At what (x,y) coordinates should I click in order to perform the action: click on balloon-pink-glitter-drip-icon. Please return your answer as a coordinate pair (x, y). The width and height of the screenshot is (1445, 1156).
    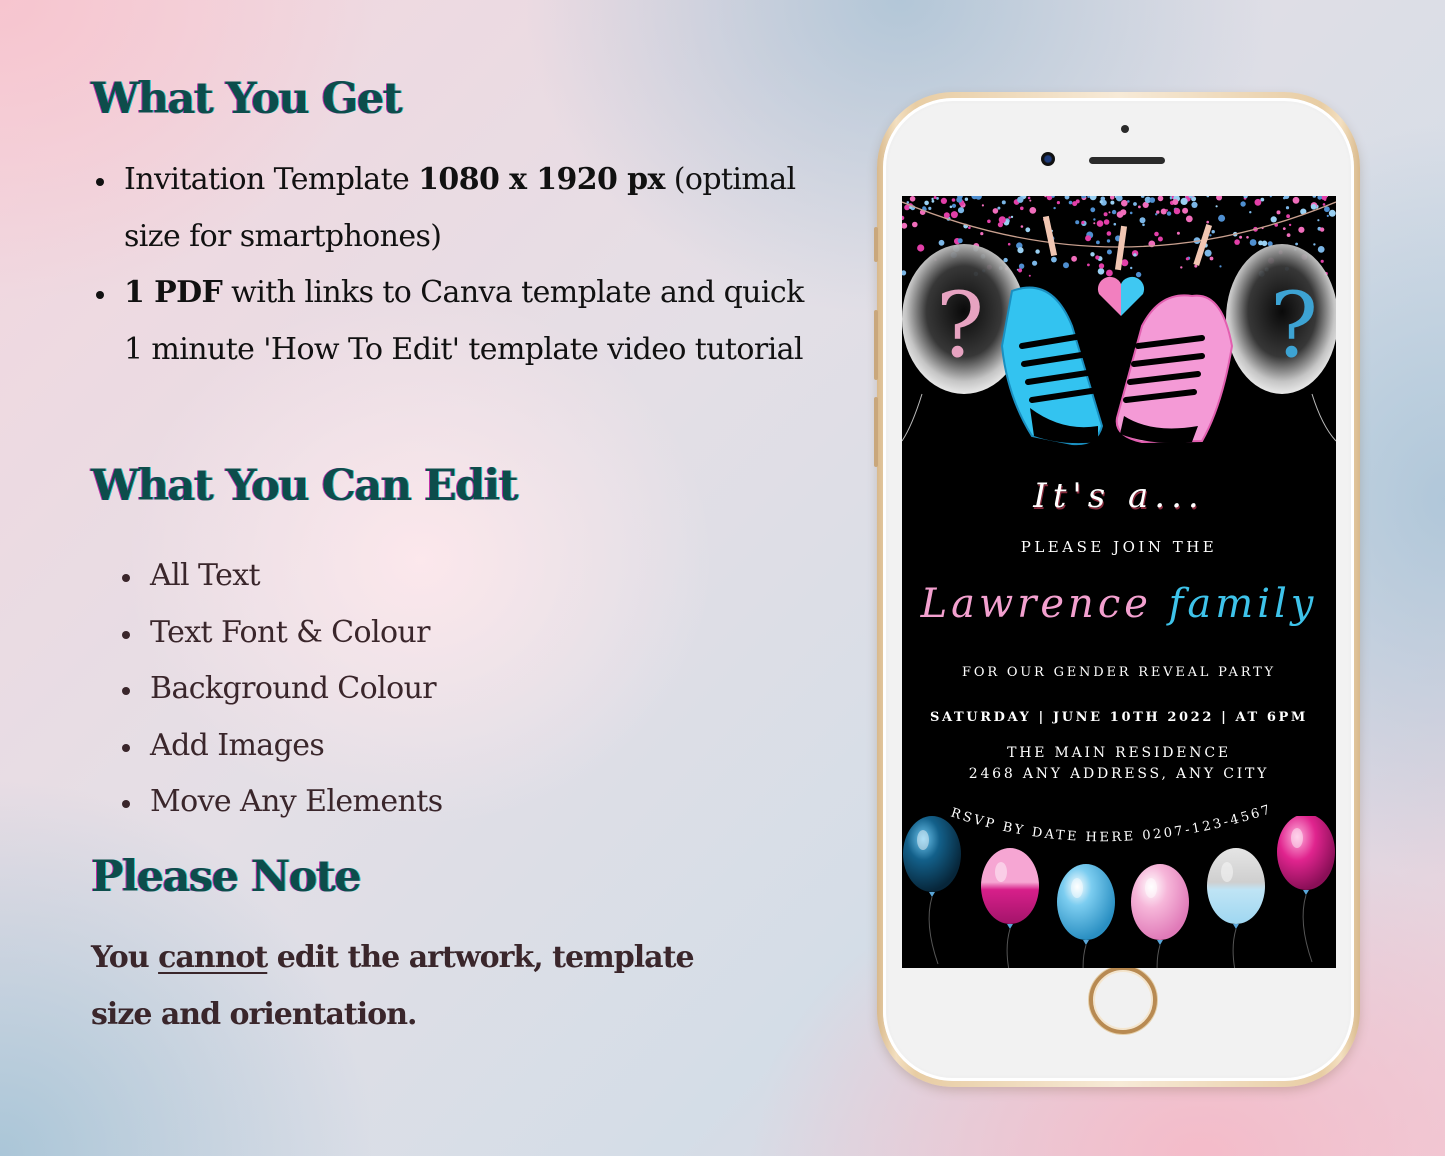
    Looking at the image, I should click on (1010, 908).